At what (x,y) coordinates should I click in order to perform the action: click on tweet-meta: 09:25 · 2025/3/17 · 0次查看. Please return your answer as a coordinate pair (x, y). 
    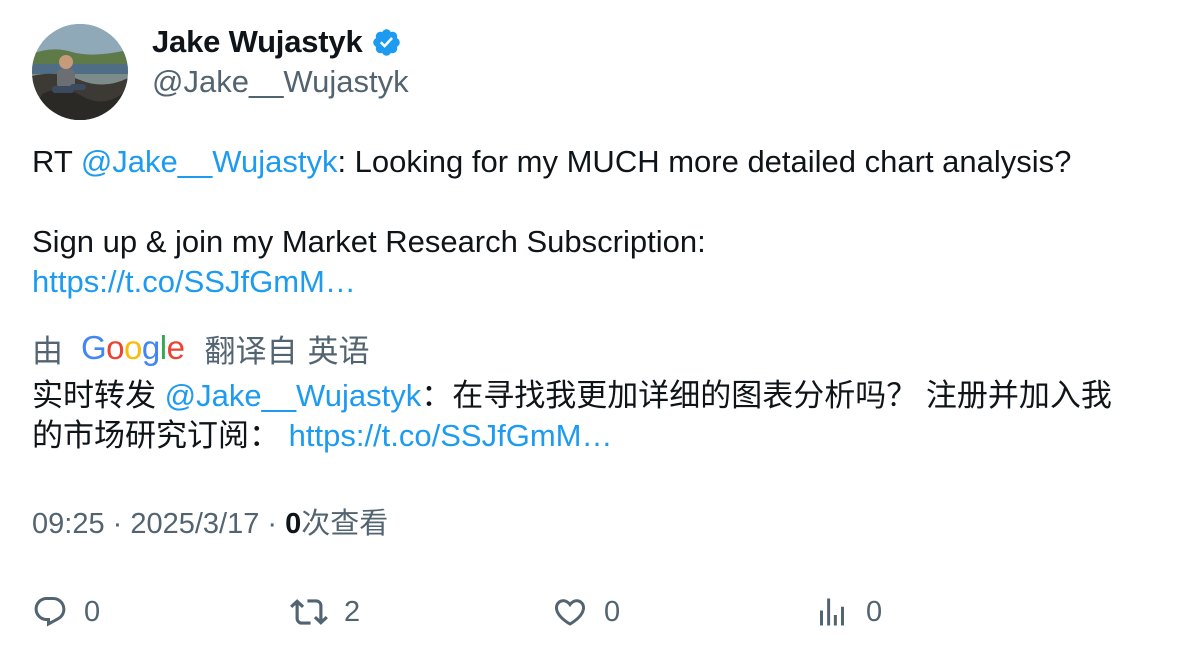
    Looking at the image, I should click on (210, 524).